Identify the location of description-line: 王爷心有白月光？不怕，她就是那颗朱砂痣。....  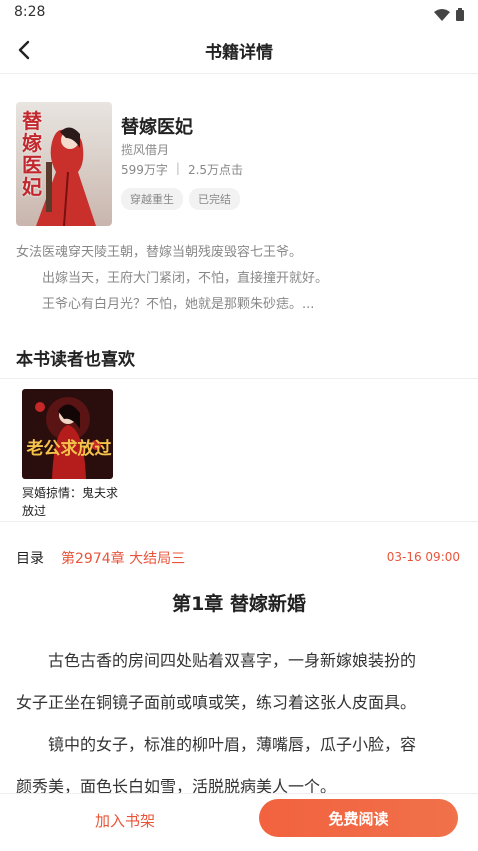
(165, 304).